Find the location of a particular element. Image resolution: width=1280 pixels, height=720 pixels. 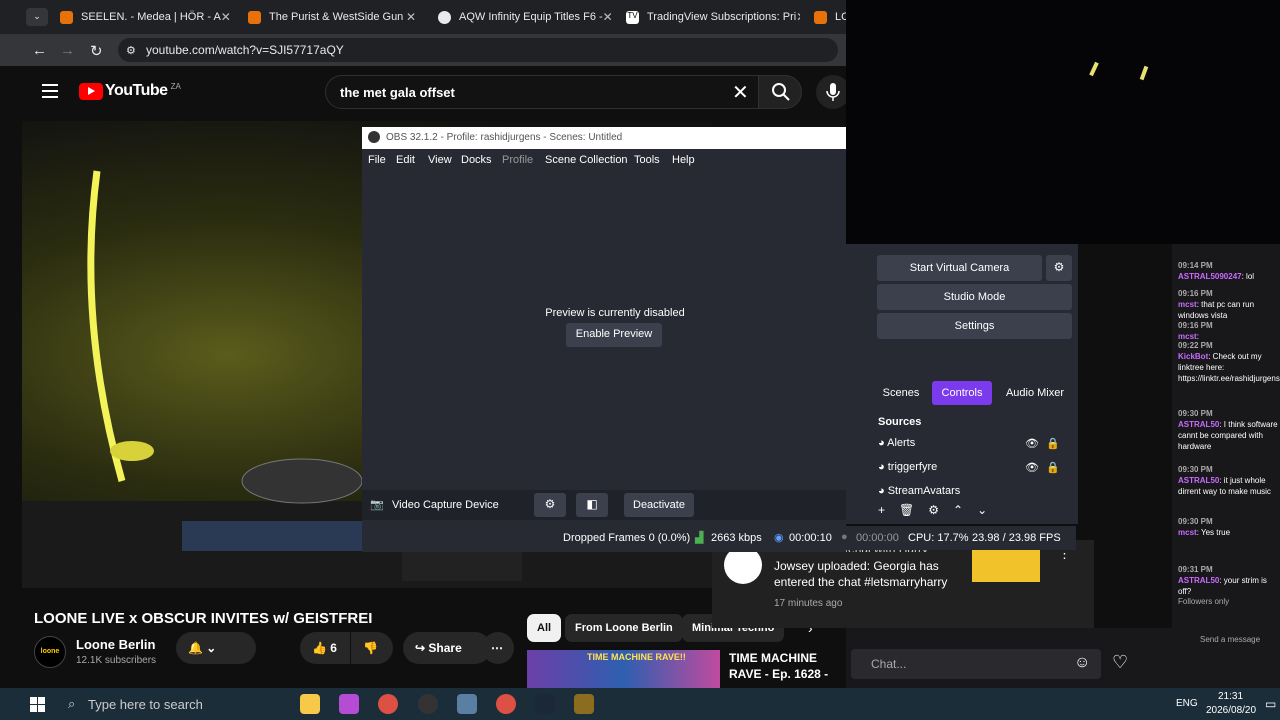

chip-all: All is located at coordinates (544, 628).